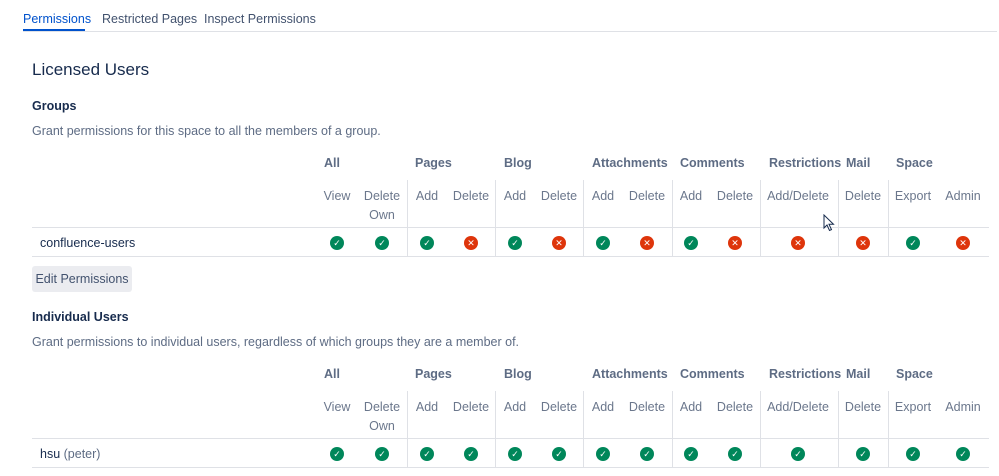 This screenshot has width=999, height=476. What do you see at coordinates (54, 106) in the screenshot?
I see `groups-heading: Groups` at bounding box center [54, 106].